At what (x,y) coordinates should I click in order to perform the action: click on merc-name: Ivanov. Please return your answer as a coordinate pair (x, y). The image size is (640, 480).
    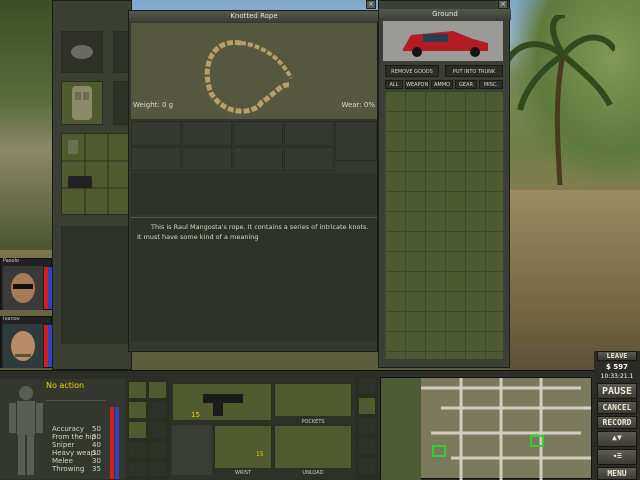
    Looking at the image, I should click on (11, 319).